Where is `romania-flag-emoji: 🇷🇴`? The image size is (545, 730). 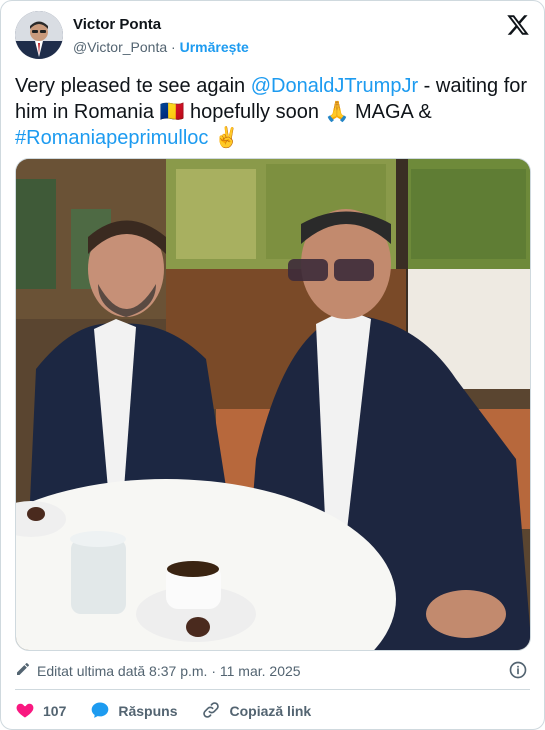 romania-flag-emoji: 🇷🇴 is located at coordinates (172, 112).